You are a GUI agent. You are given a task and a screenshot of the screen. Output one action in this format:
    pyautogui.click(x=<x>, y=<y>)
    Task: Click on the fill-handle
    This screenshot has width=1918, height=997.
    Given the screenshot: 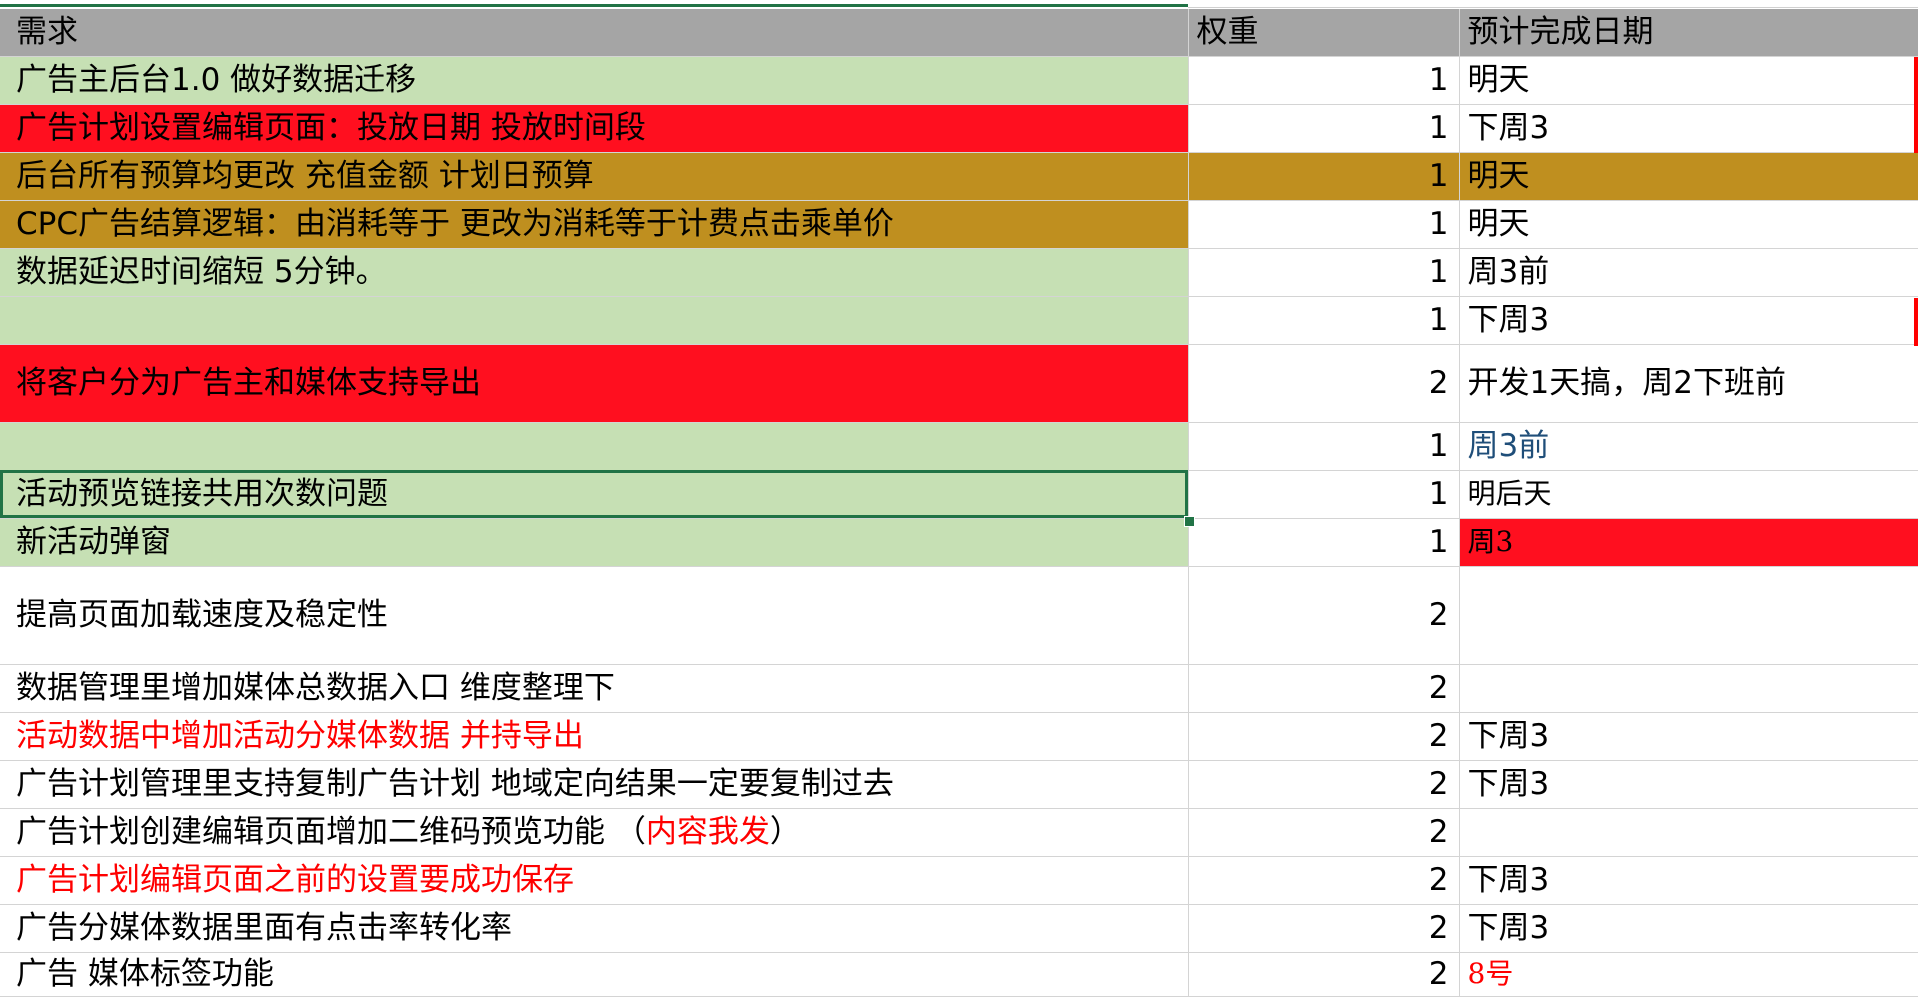 What is the action you would take?
    pyautogui.click(x=1189, y=521)
    